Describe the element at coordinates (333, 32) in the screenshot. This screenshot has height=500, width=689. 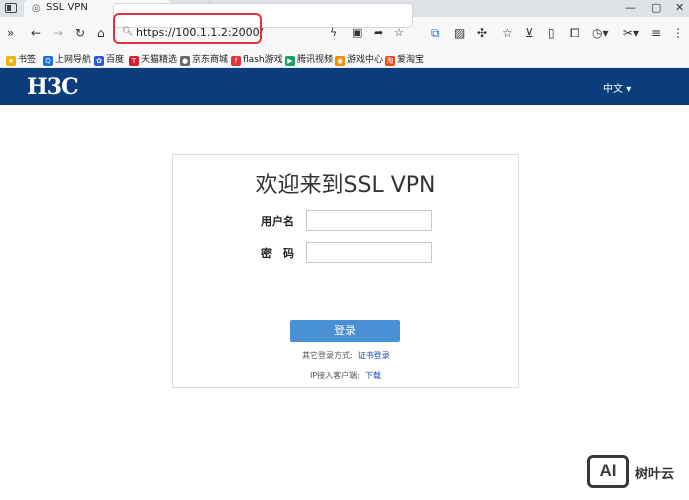
I see `lightning-icon: ϟ` at that location.